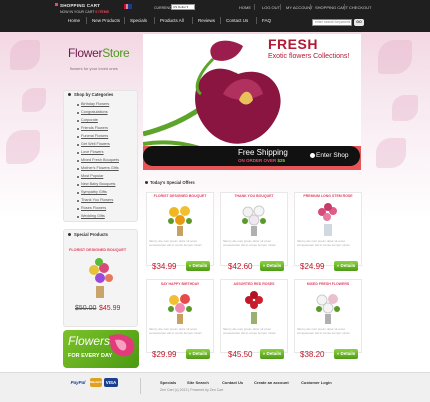  What do you see at coordinates (110, 308) in the screenshot?
I see `special-new-price: $45.99` at bounding box center [110, 308].